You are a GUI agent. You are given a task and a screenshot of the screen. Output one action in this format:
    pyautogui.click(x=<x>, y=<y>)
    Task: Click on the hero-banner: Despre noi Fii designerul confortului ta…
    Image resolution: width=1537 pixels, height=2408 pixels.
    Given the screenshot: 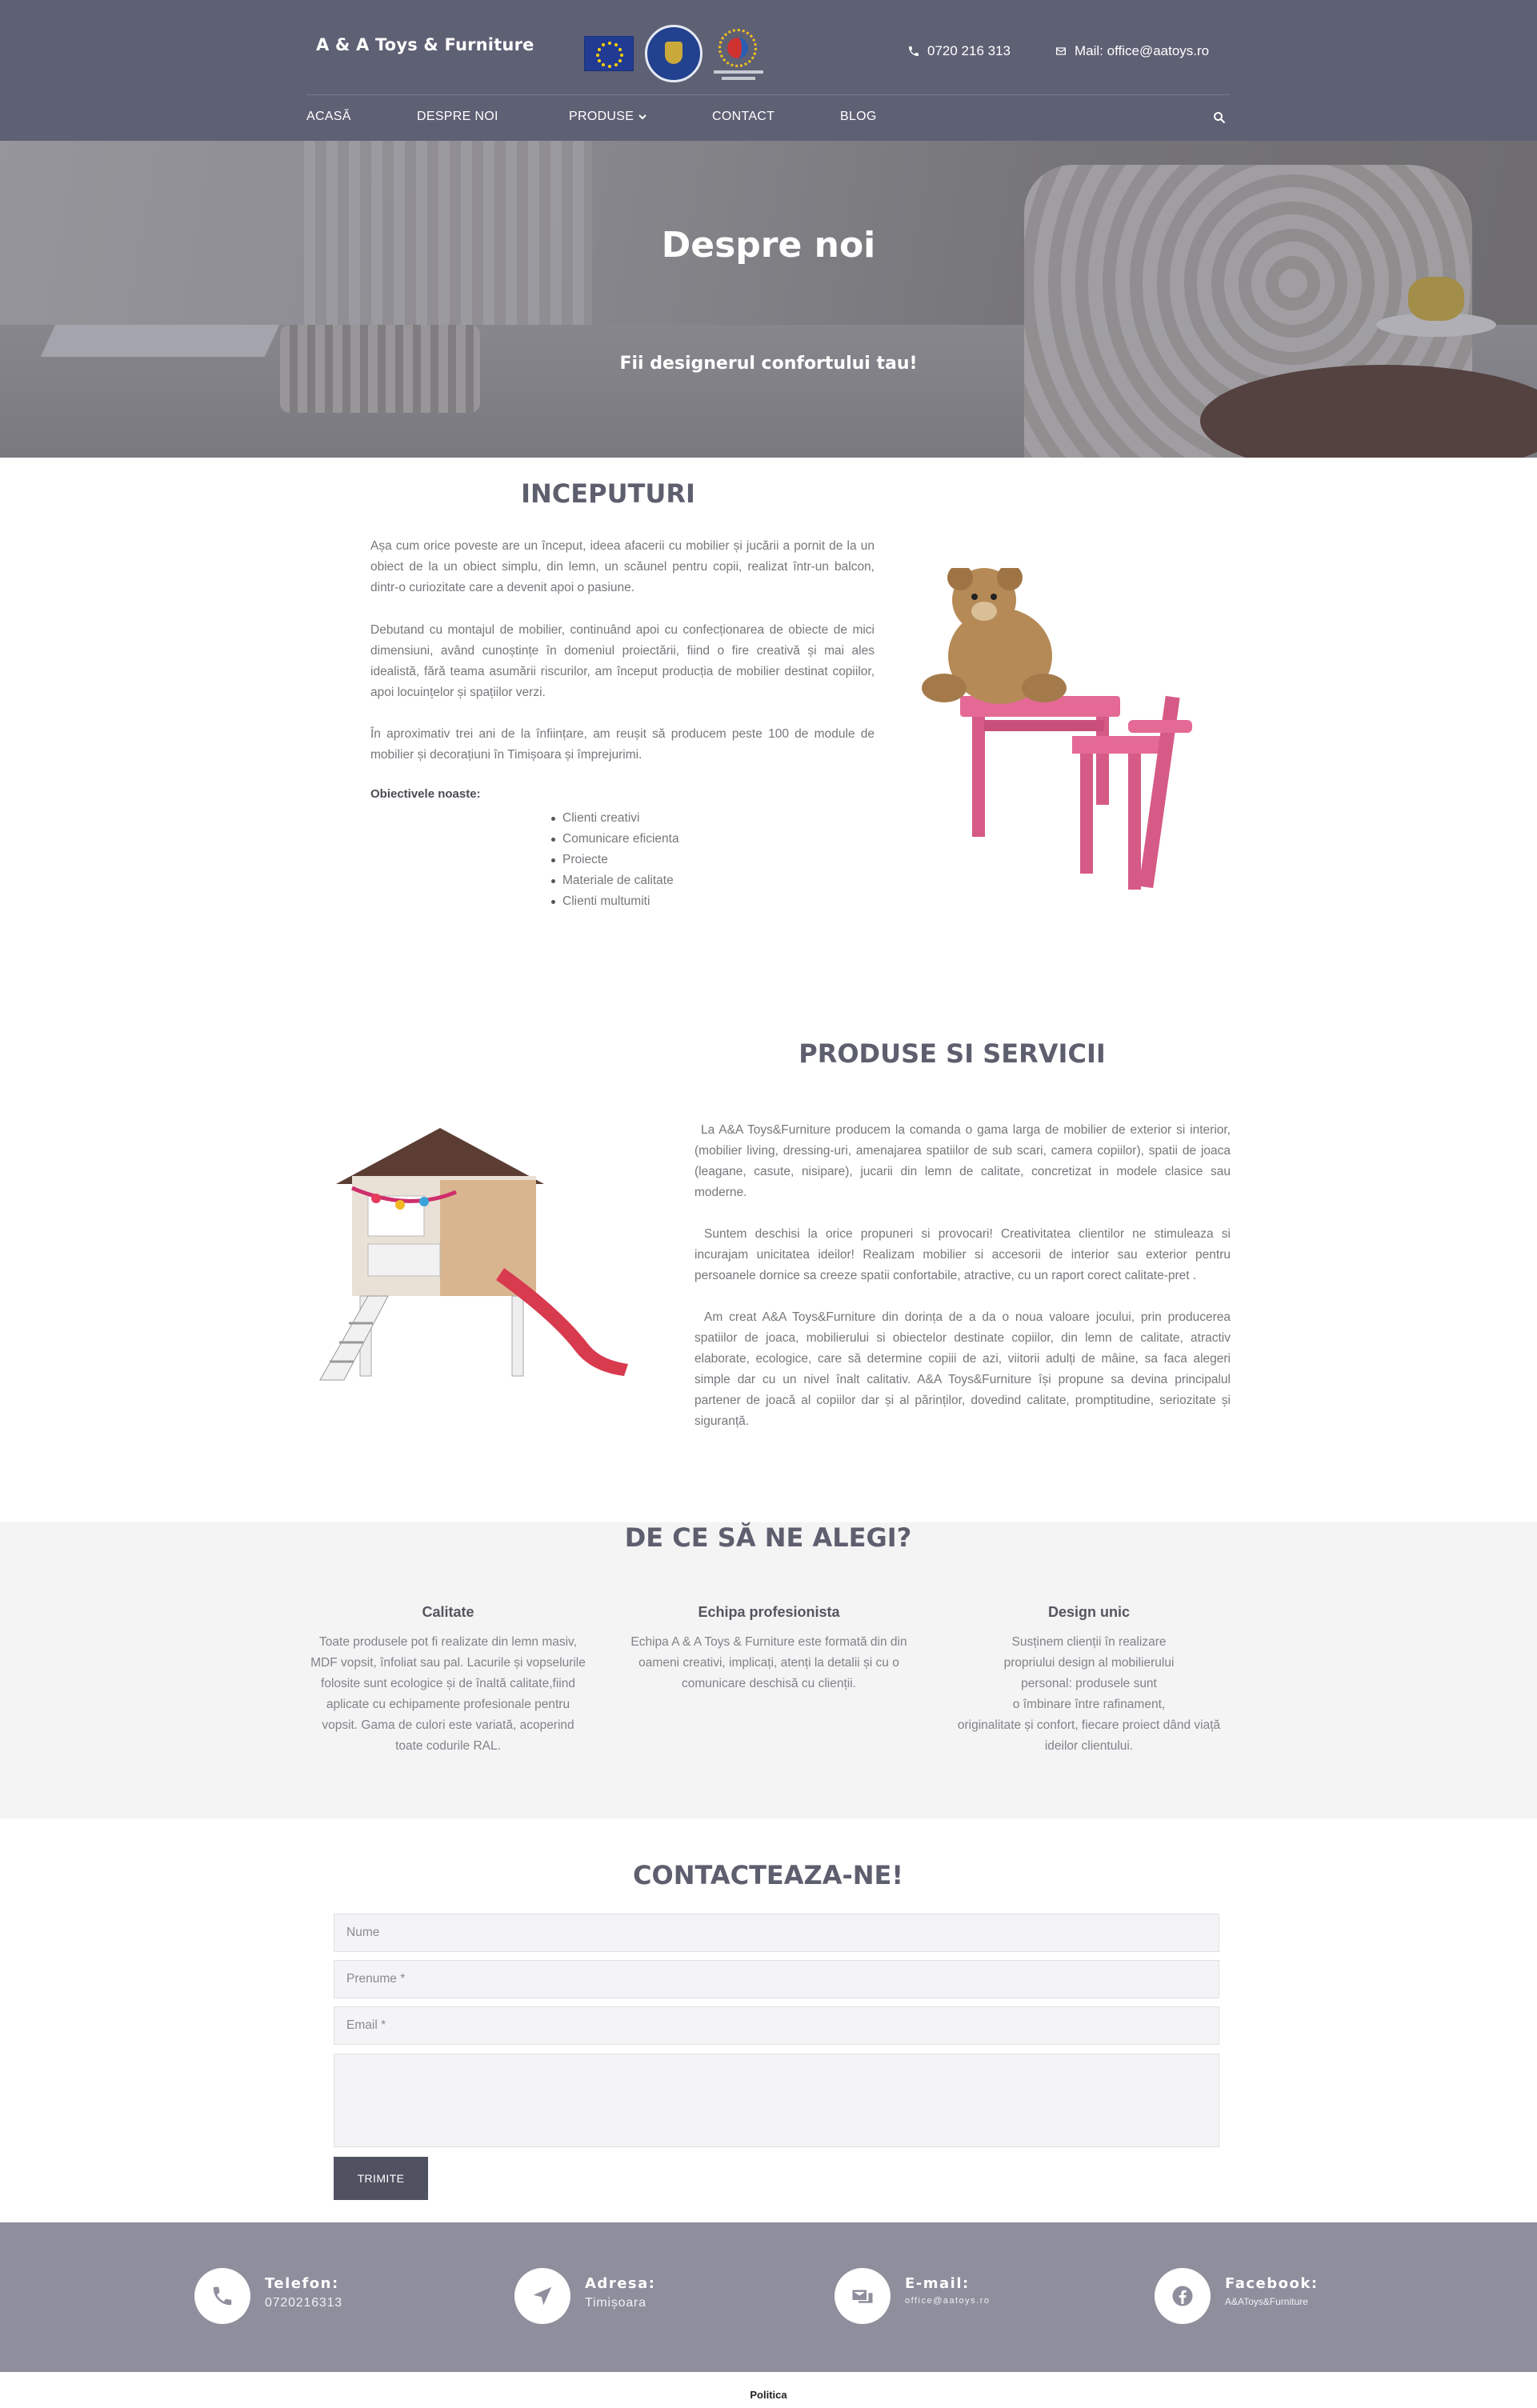 What is the action you would take?
    pyautogui.click(x=768, y=299)
    